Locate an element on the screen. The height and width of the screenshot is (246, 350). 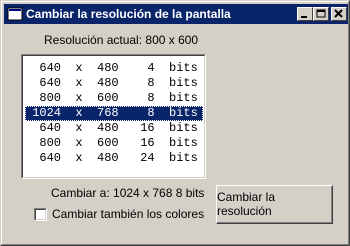
minimize-button is located at coordinates (305, 14).